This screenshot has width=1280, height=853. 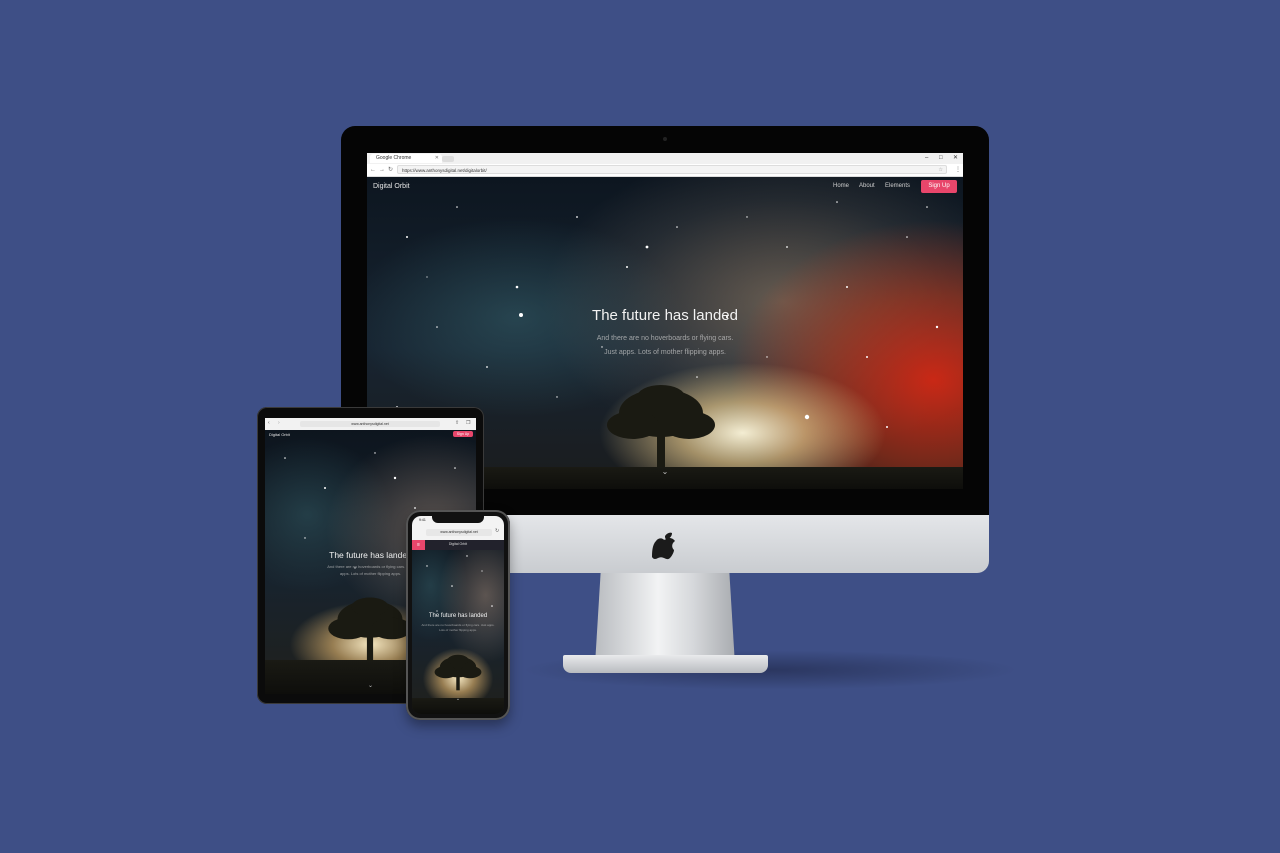 I want to click on imac-foot, so click(x=665, y=664).